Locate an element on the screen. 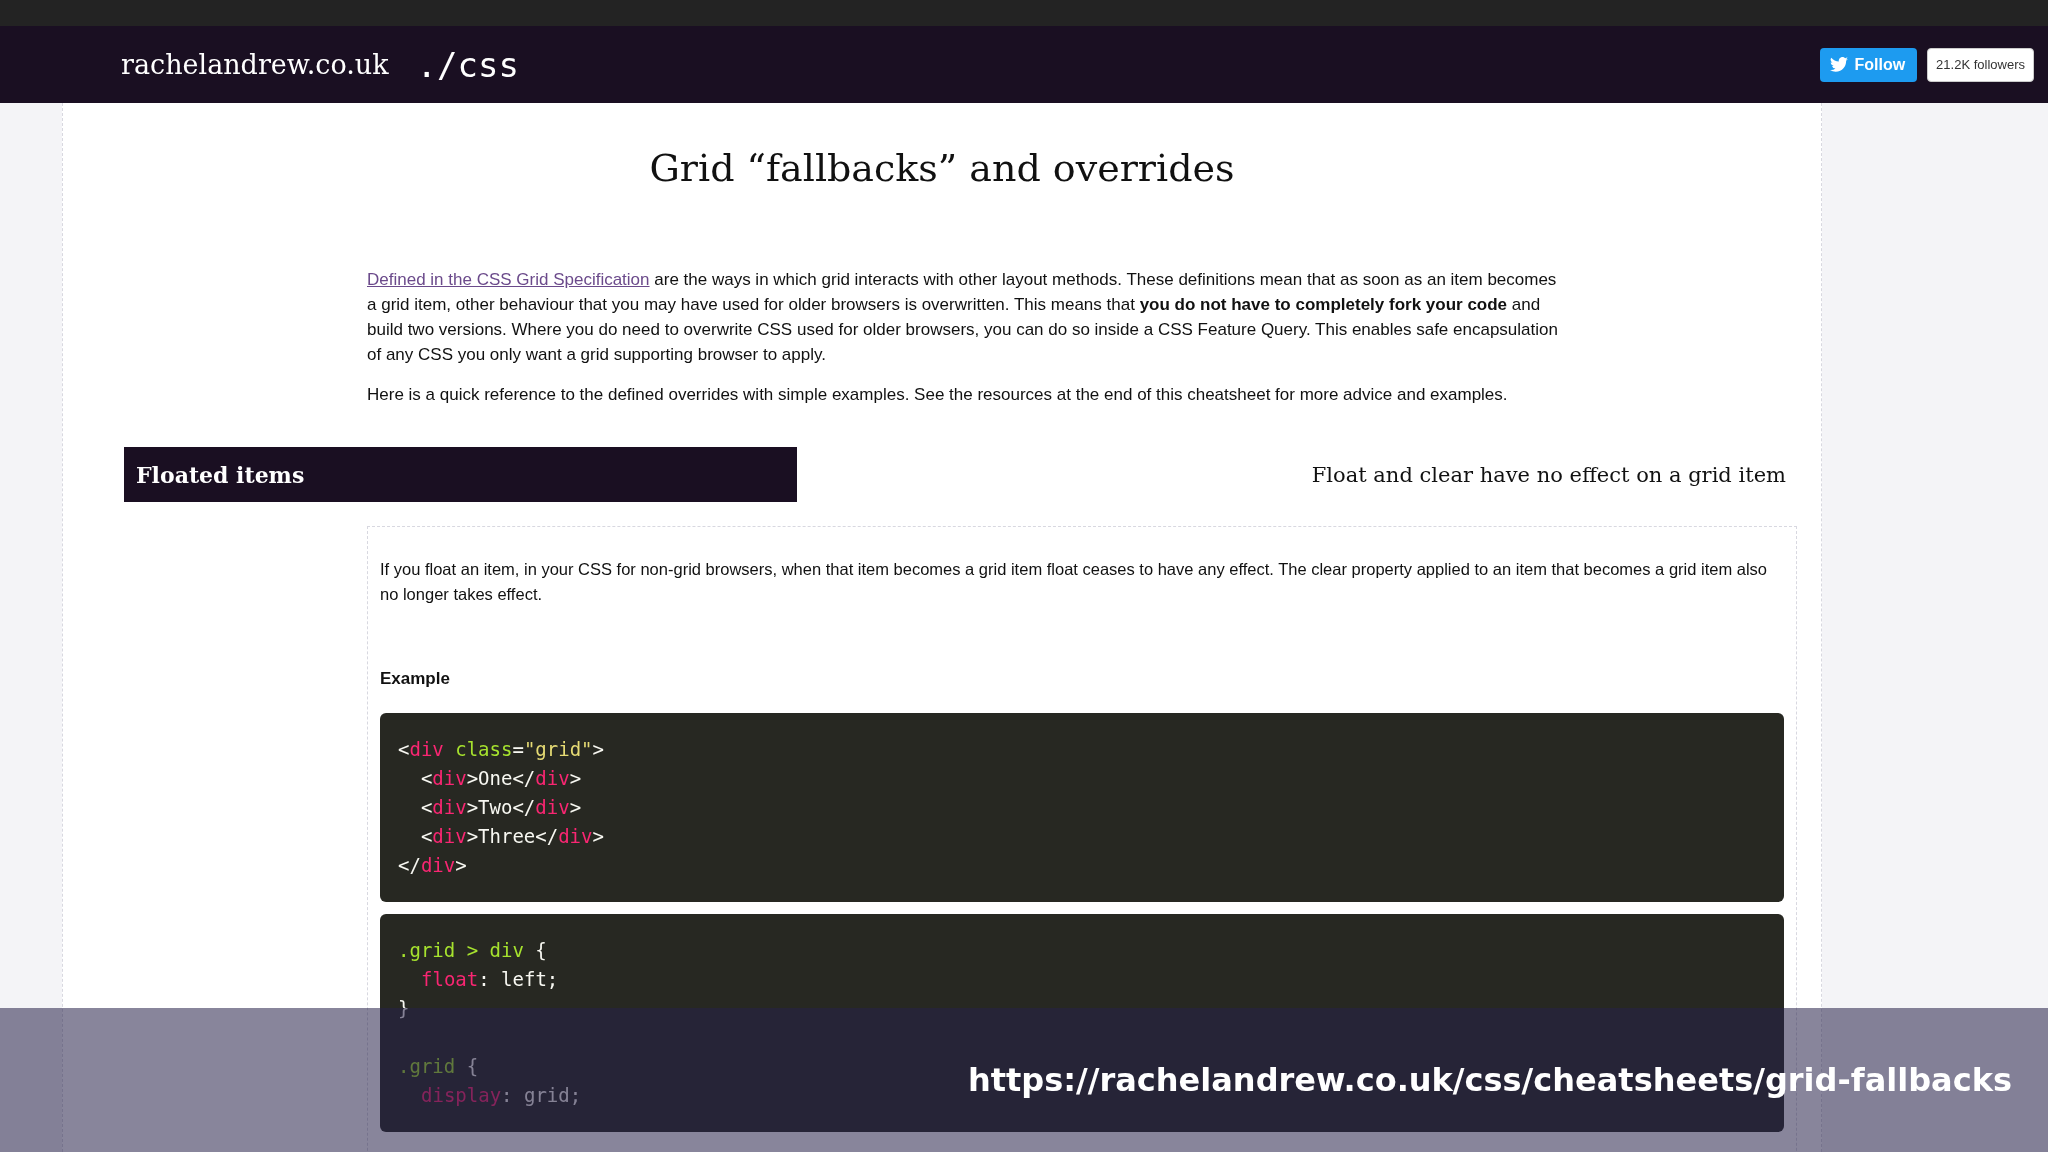 The height and width of the screenshot is (1152, 2048). code-line: <div>One</div> is located at coordinates (501, 778).